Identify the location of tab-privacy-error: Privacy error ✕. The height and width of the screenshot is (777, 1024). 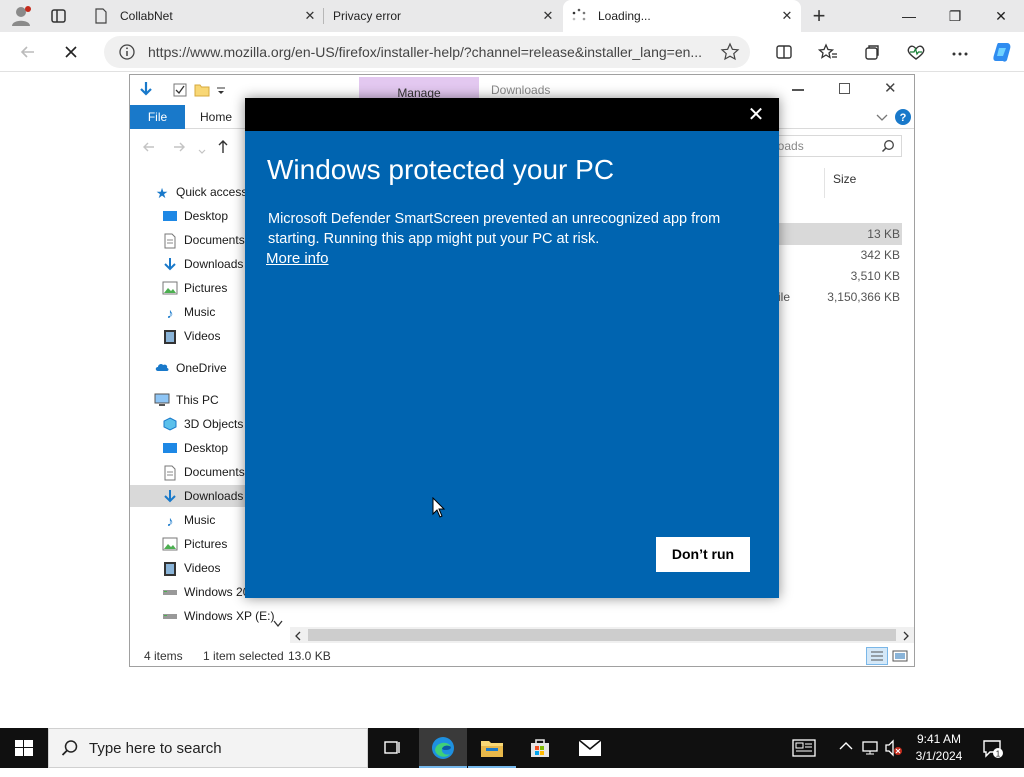
(443, 16).